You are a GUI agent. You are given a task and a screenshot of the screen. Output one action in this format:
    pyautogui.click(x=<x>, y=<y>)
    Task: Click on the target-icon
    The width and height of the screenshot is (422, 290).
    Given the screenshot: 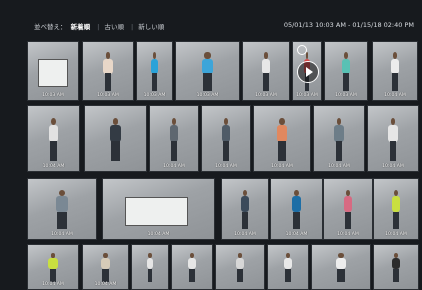 What is the action you would take?
    pyautogui.click(x=302, y=50)
    